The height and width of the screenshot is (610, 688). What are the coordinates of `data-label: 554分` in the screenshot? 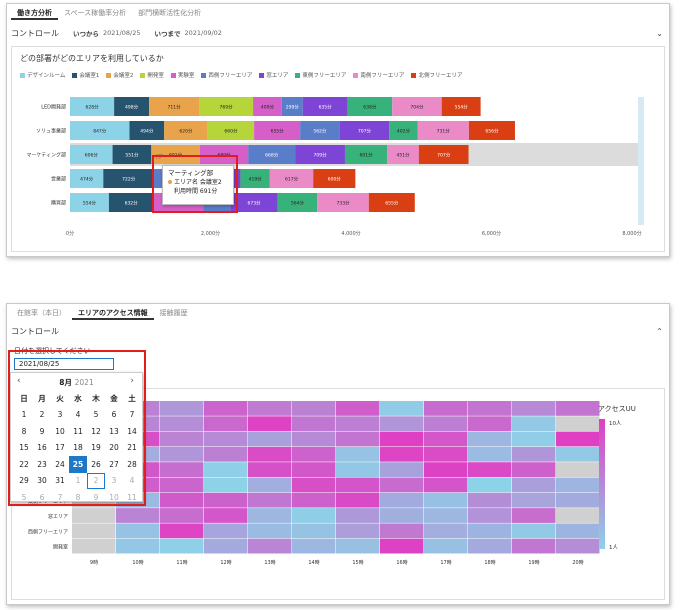 It's located at (90, 203).